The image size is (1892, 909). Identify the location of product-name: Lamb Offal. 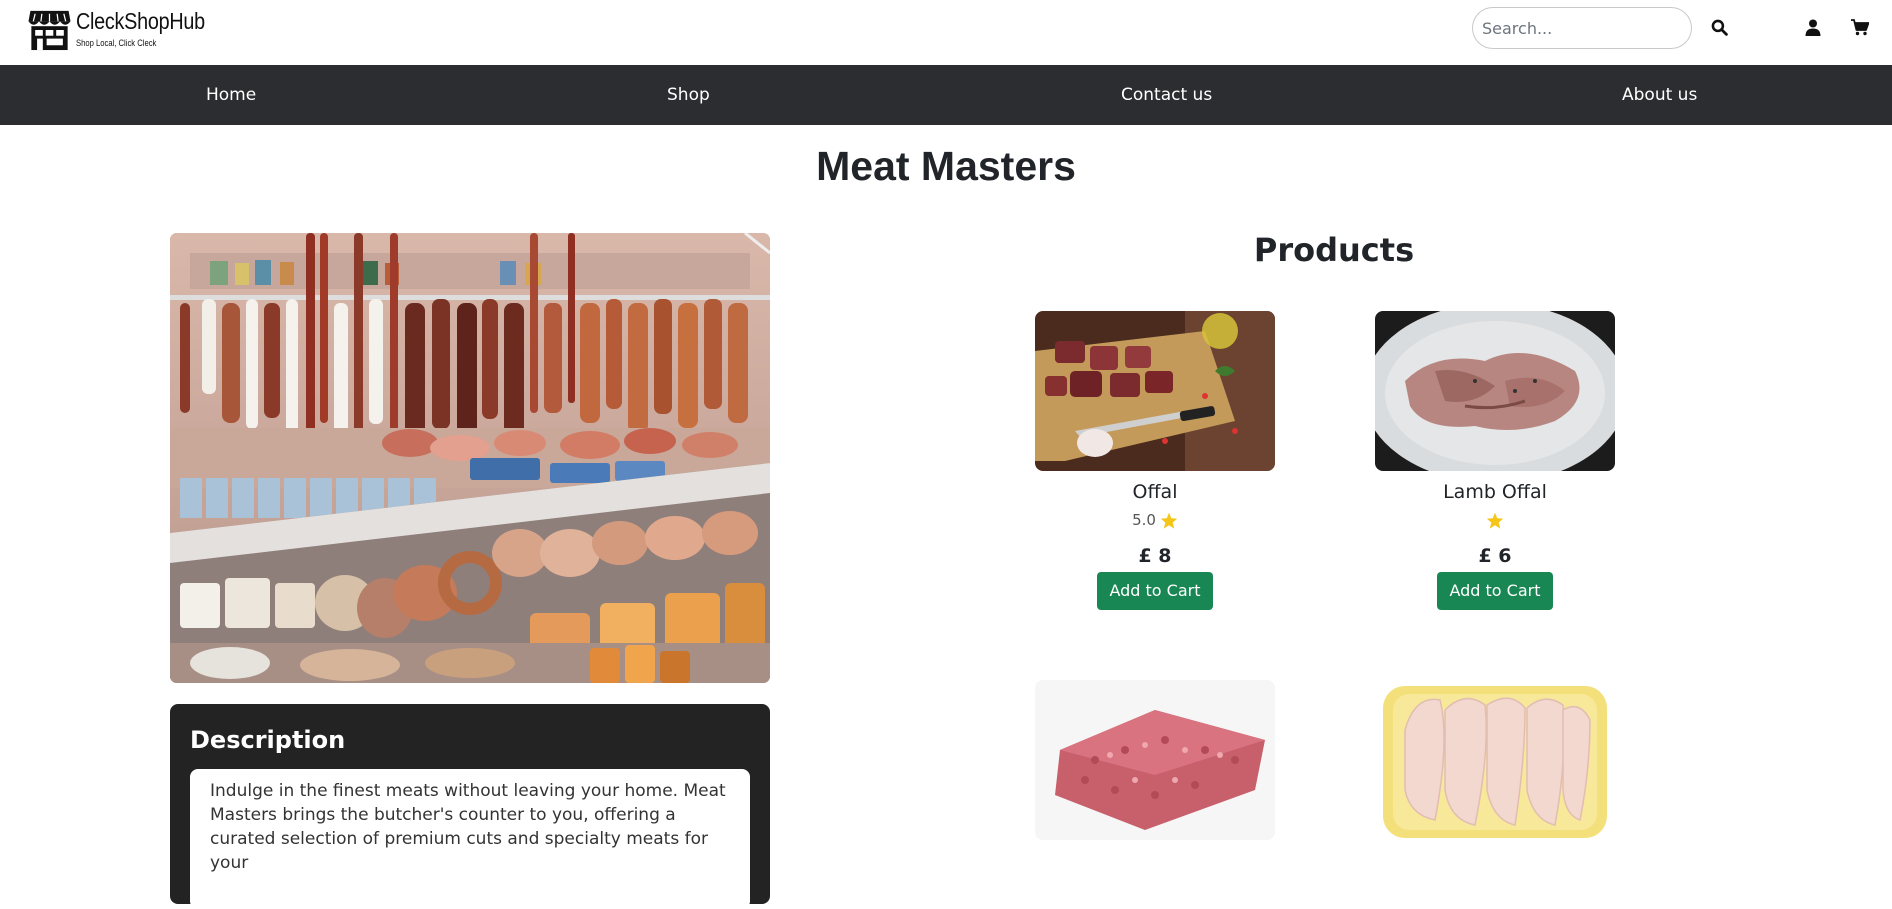
(1495, 492).